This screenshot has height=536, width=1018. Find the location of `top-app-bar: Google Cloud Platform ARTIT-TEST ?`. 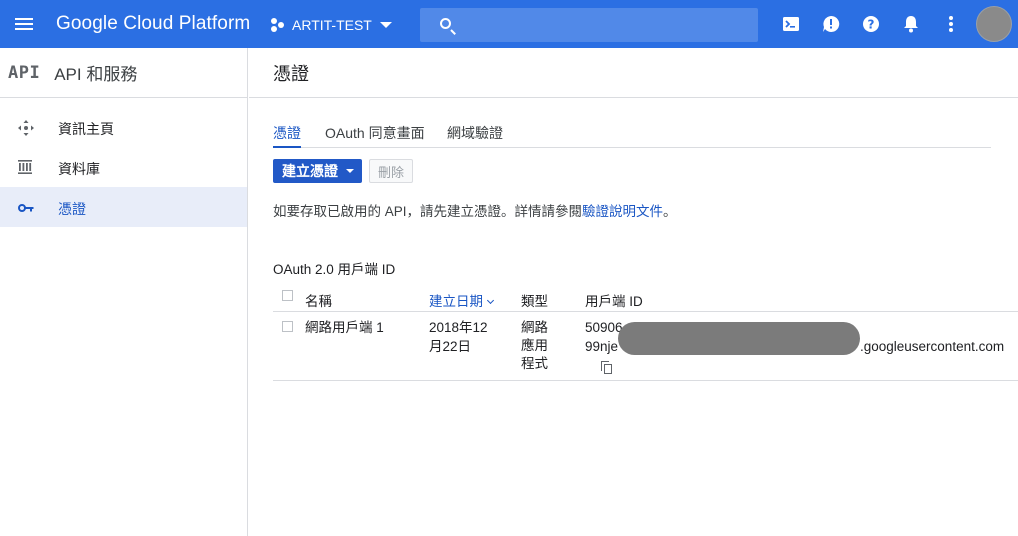

top-app-bar: Google Cloud Platform ARTIT-TEST ? is located at coordinates (509, 24).